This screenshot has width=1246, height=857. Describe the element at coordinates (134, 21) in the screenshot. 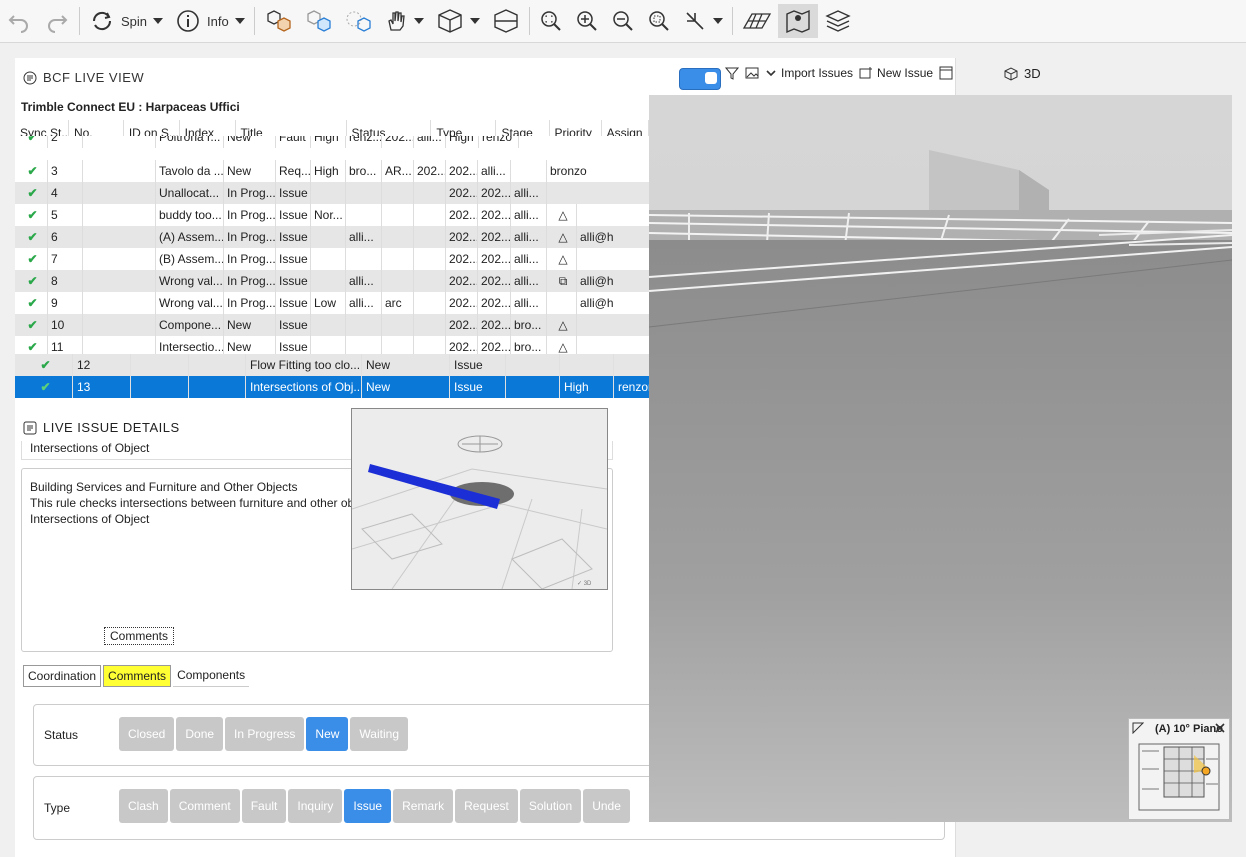

I see `spin-label: Spin` at that location.